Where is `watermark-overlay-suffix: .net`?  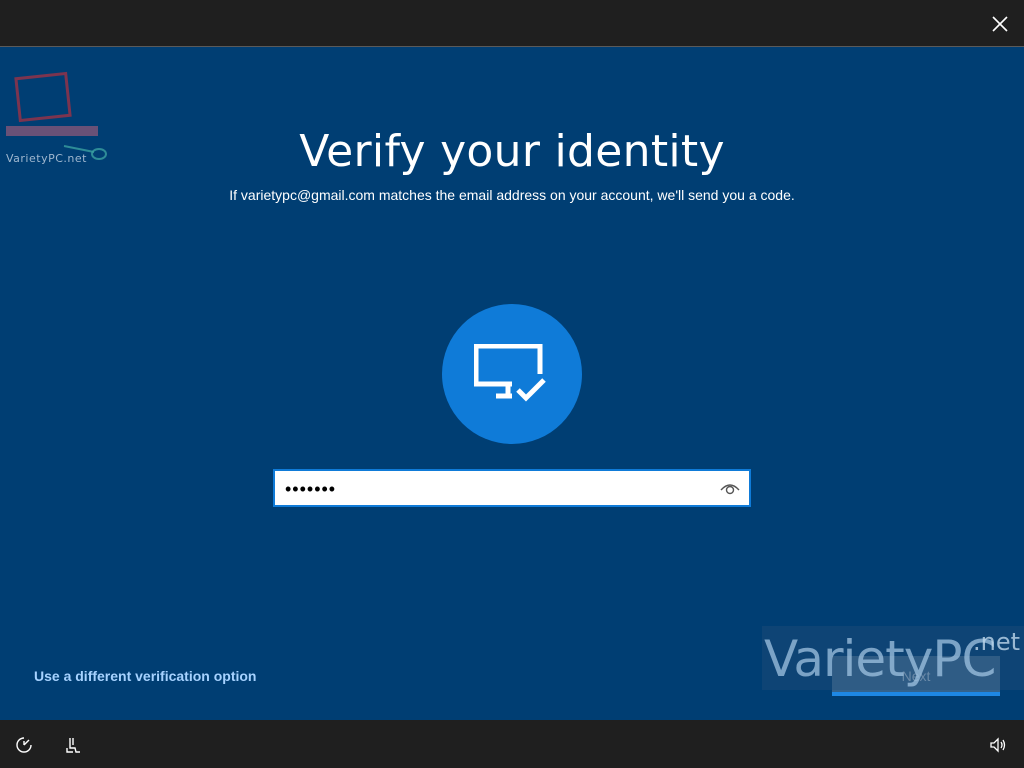 watermark-overlay-suffix: .net is located at coordinates (996, 642).